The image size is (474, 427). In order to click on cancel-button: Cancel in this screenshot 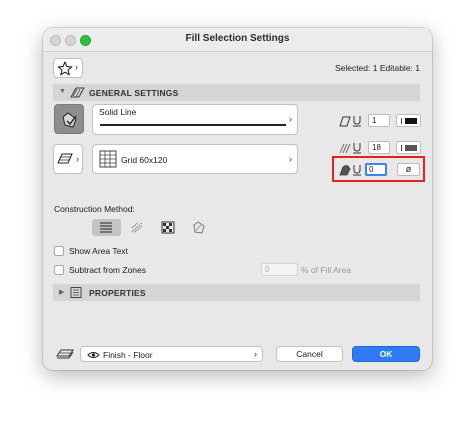, I will do `click(309, 354)`.